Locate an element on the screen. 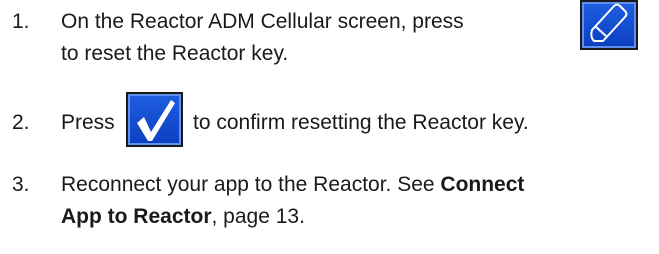 The width and height of the screenshot is (659, 254). link-title: Connect is located at coordinates (482, 184).